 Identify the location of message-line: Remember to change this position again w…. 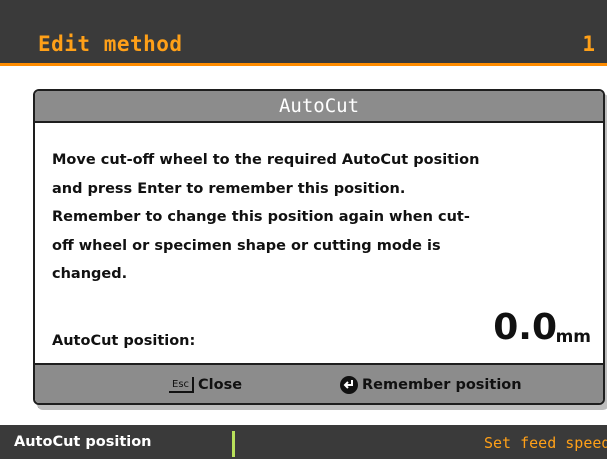
(261, 217).